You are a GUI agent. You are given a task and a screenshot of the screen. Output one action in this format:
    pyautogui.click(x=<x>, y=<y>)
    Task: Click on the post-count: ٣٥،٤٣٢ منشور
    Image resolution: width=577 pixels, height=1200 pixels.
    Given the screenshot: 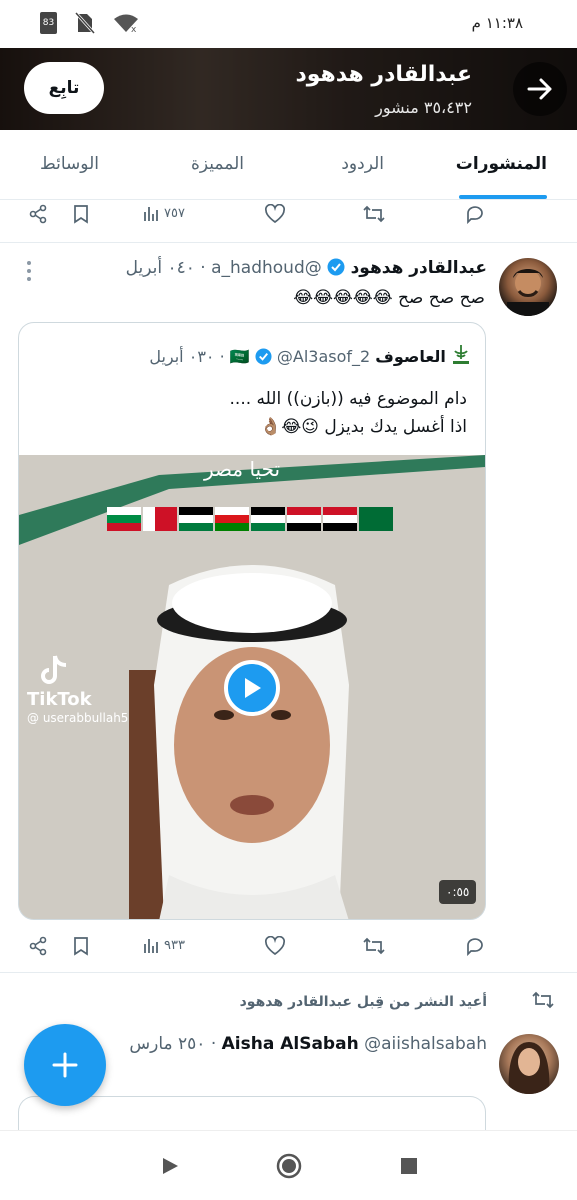 What is the action you would take?
    pyautogui.click(x=423, y=107)
    